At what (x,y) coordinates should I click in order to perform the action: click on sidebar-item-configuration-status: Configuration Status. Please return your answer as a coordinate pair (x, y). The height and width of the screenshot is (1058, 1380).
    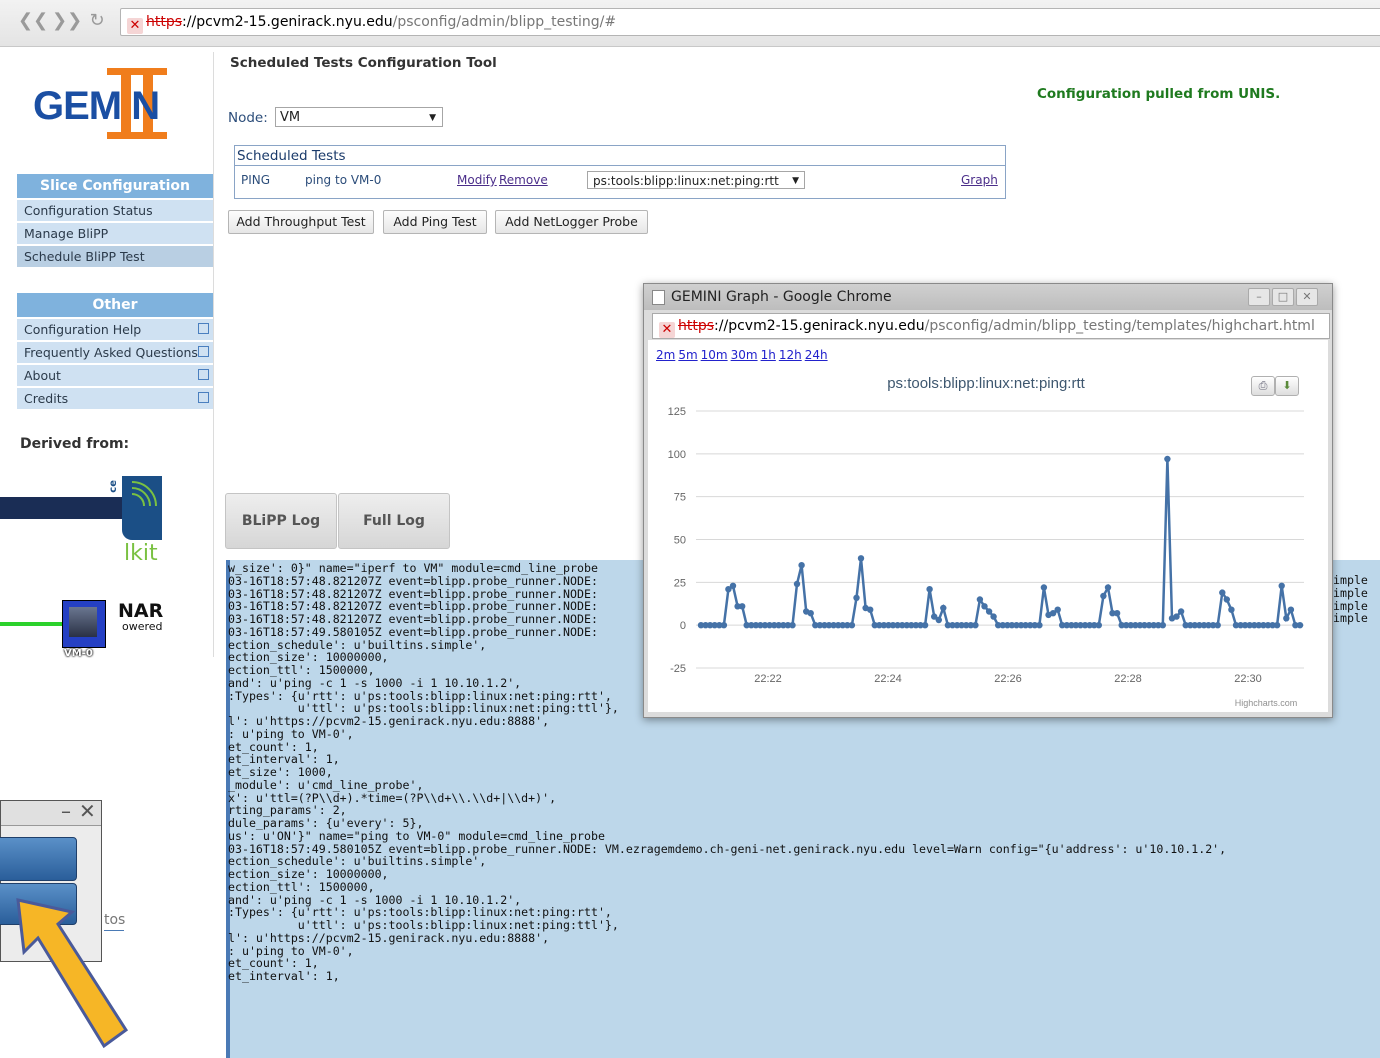
    Looking at the image, I should click on (115, 211).